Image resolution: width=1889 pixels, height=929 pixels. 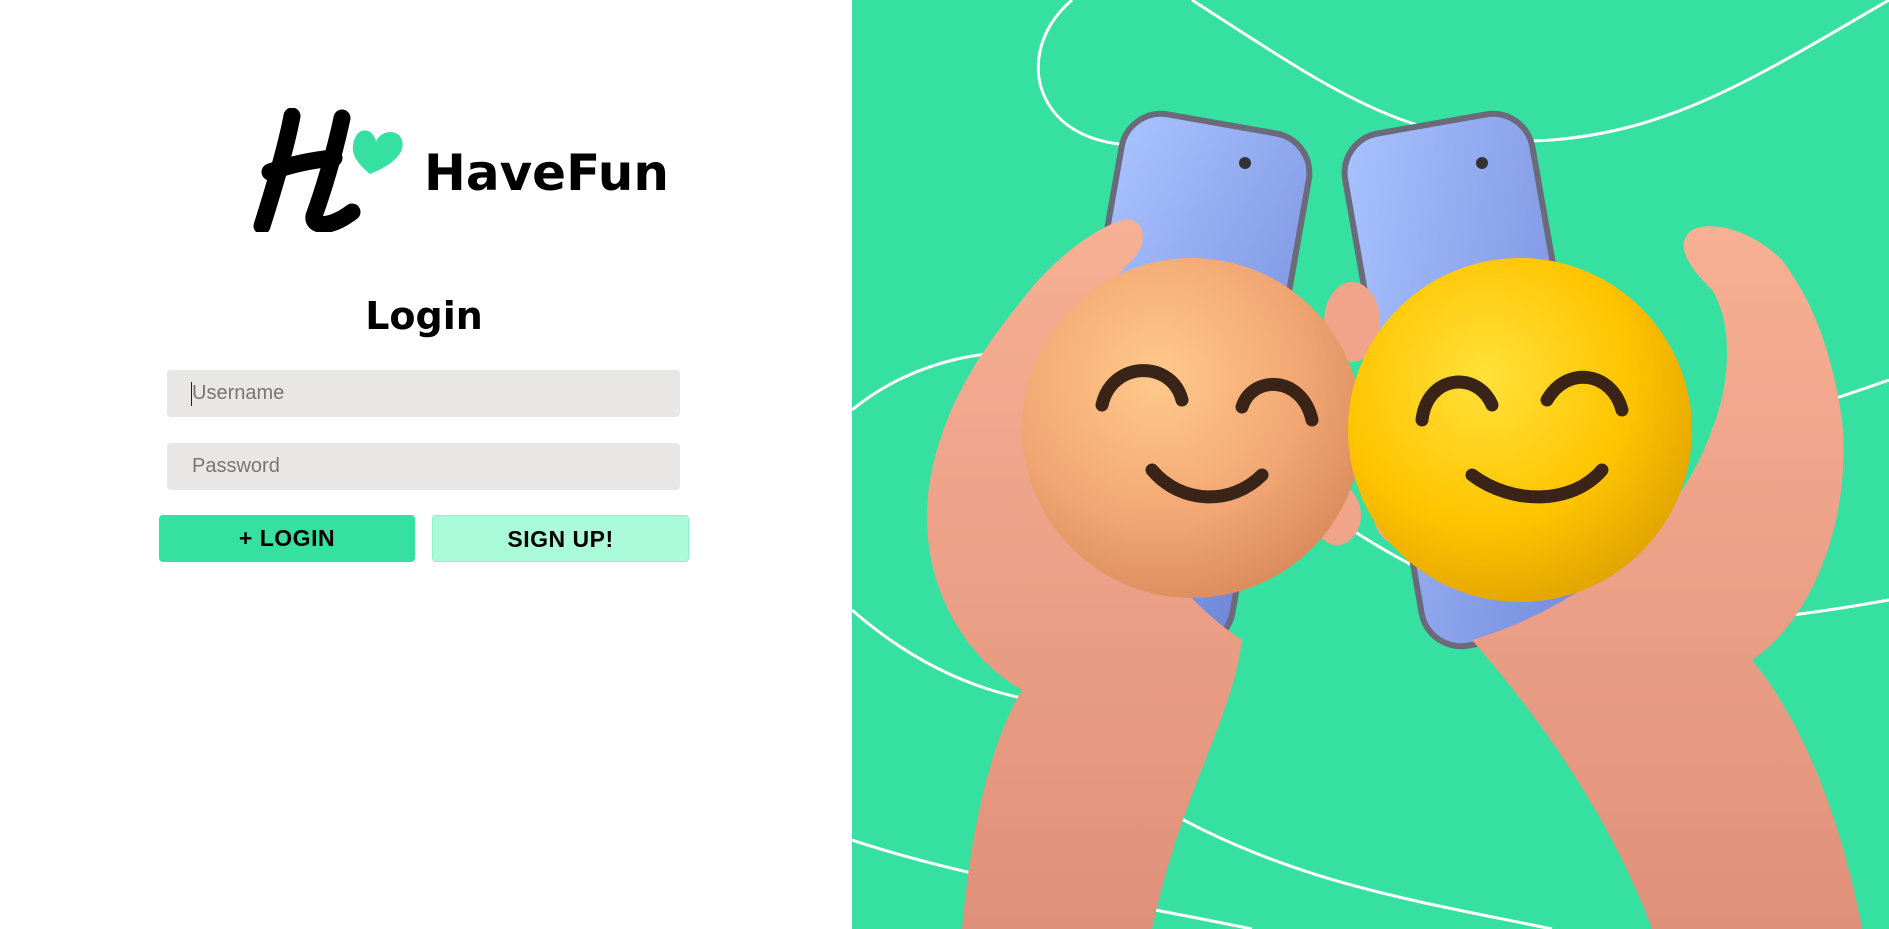 What do you see at coordinates (191, 394) in the screenshot?
I see `text-cursor` at bounding box center [191, 394].